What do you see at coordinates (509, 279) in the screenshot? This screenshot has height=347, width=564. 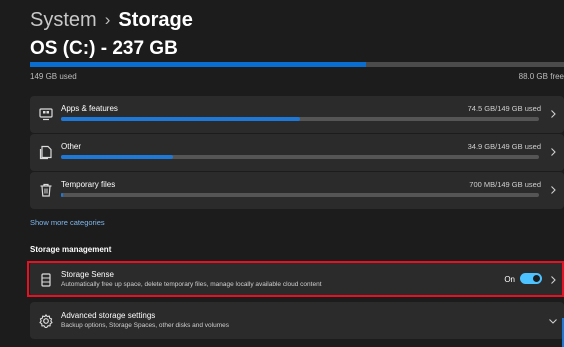 I see `toggle-state-label: On` at bounding box center [509, 279].